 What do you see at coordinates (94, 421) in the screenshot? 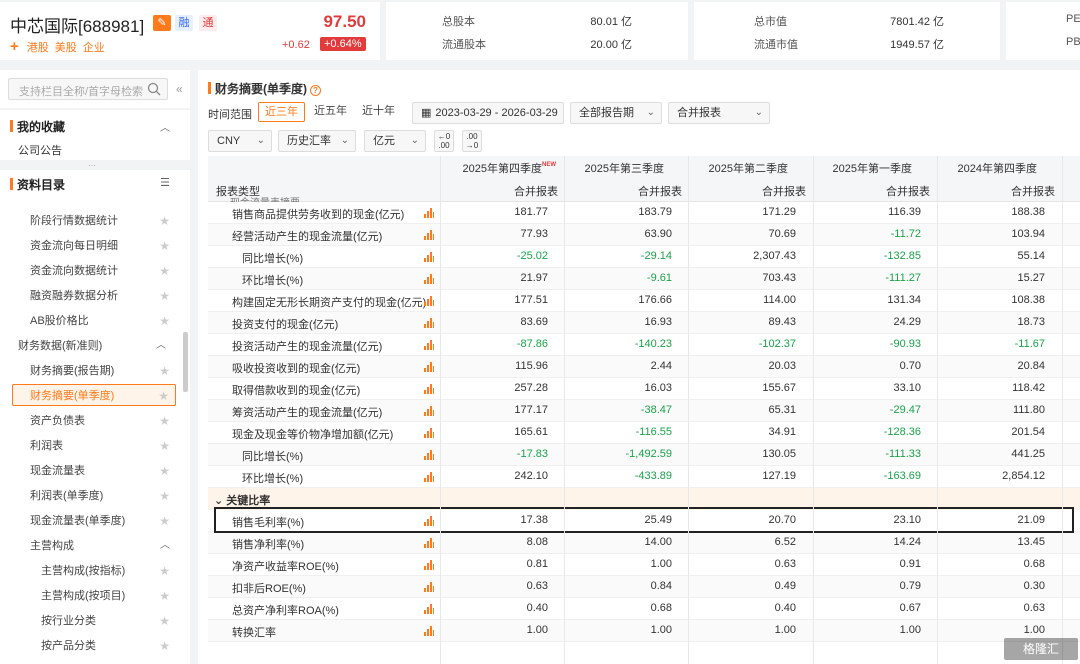
I see `sidebar-item: 资产负债表 ★` at bounding box center [94, 421].